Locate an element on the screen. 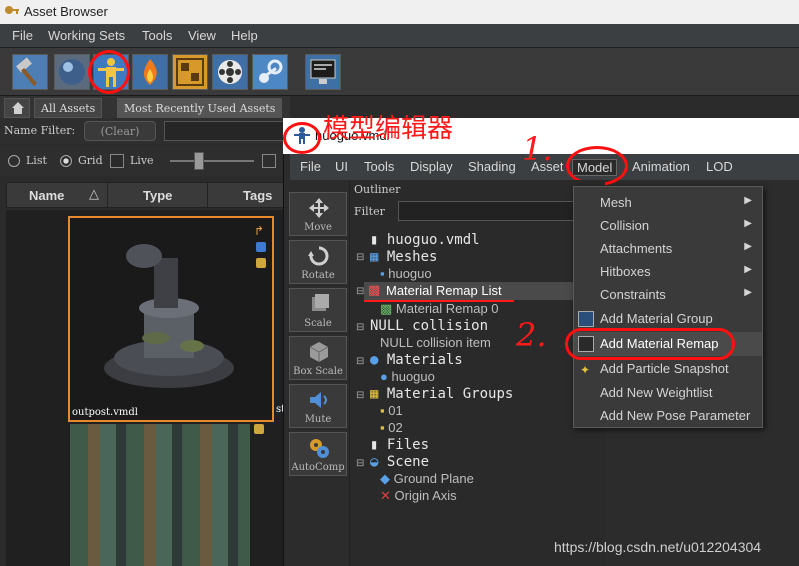  tree-item-material-remap-0: ▩ Material Remap 0 is located at coordinates (439, 309).